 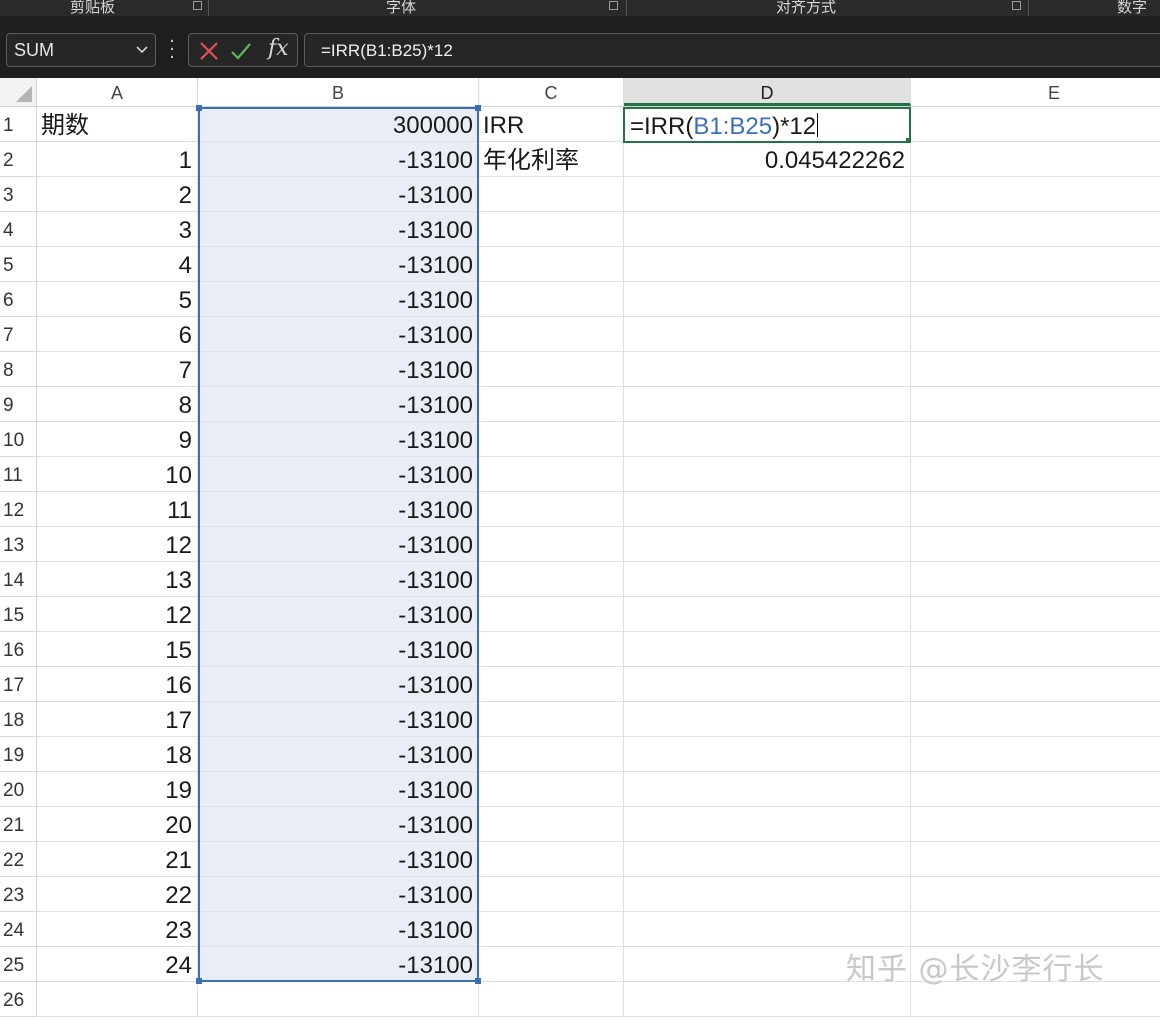 What do you see at coordinates (117, 824) in the screenshot?
I see `cell-a21: 20` at bounding box center [117, 824].